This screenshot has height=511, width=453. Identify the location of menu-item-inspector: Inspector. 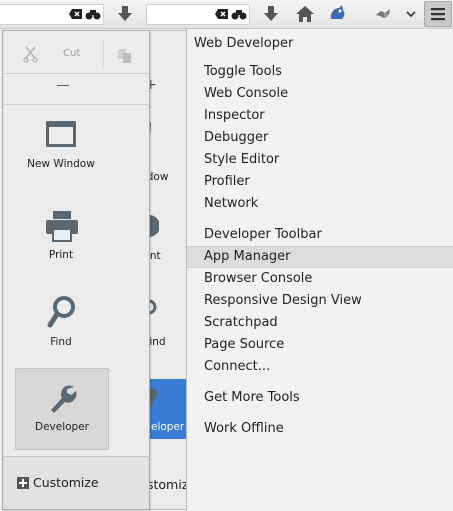
(320, 116).